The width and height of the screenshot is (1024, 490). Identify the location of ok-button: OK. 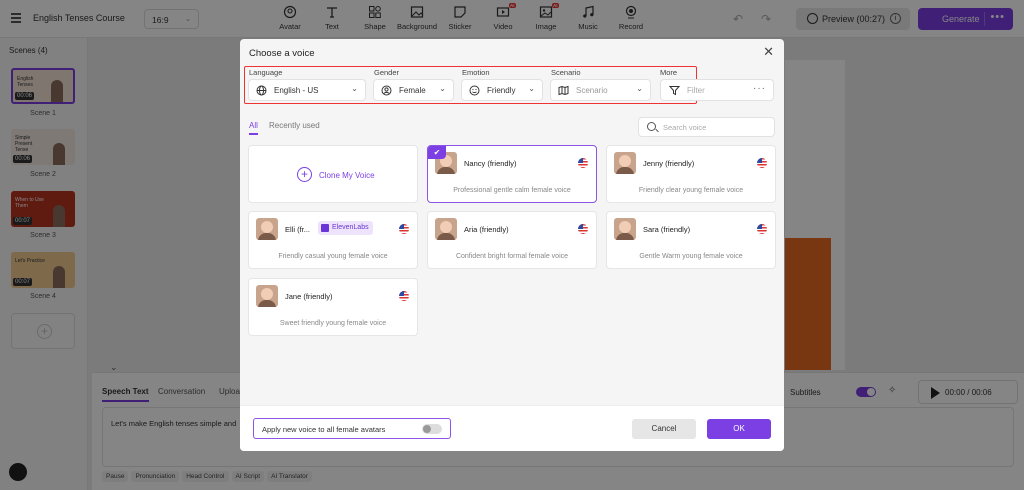
(739, 429).